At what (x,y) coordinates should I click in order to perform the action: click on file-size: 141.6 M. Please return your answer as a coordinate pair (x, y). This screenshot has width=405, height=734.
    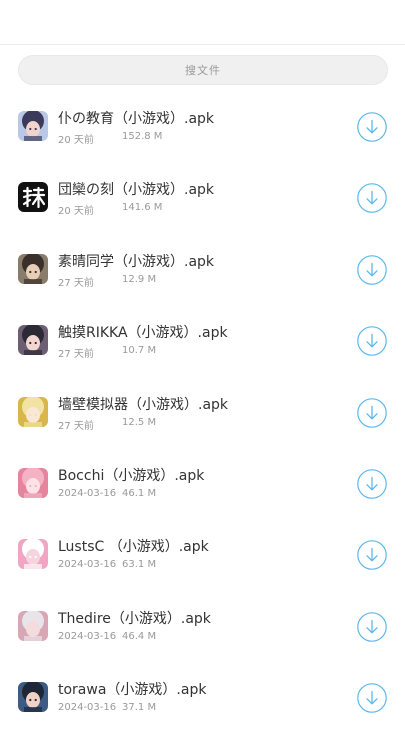
    Looking at the image, I should click on (142, 208).